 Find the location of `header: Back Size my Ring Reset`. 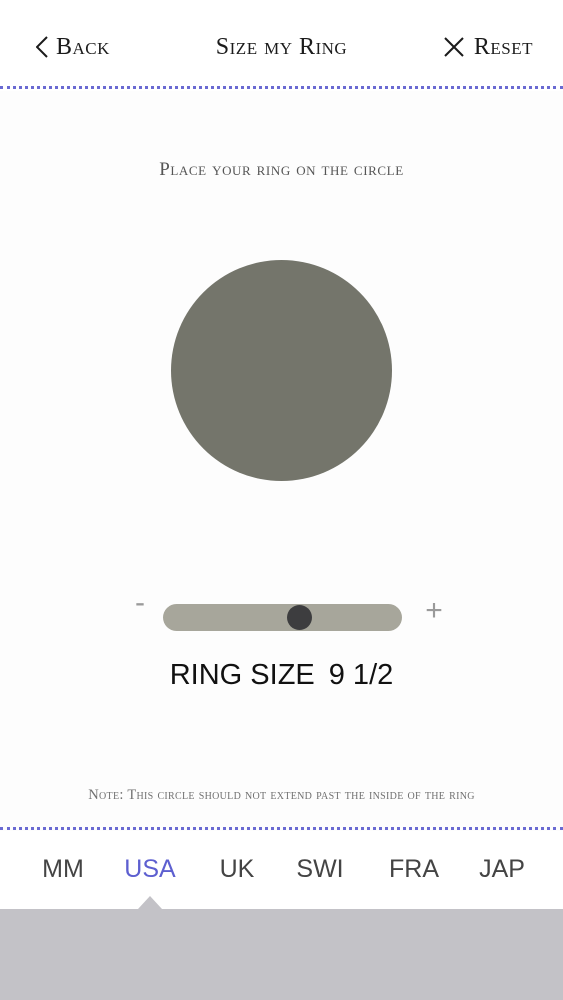

header: Back Size my Ring Reset is located at coordinates (281, 44).